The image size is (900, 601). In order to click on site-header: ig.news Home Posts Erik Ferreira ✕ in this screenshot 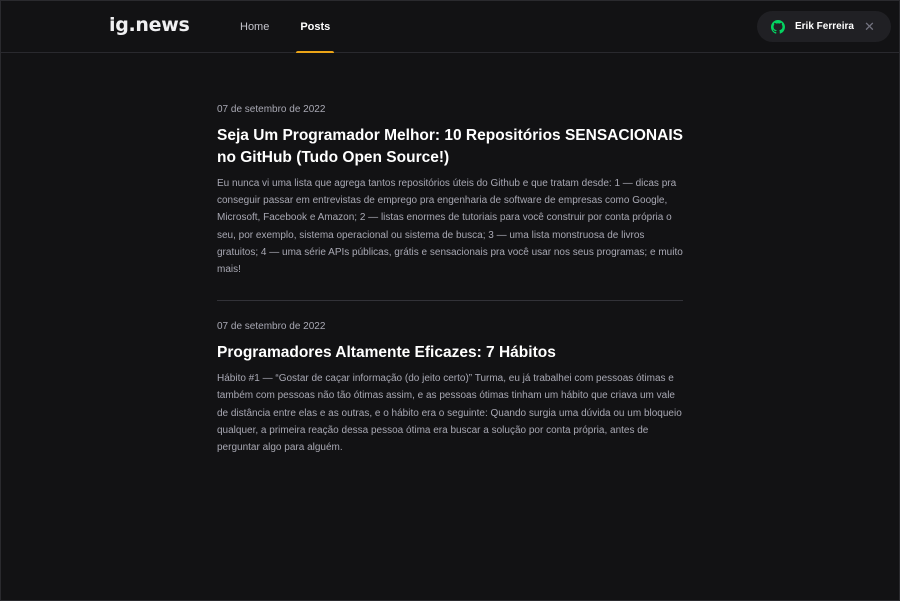, I will do `click(450, 27)`.